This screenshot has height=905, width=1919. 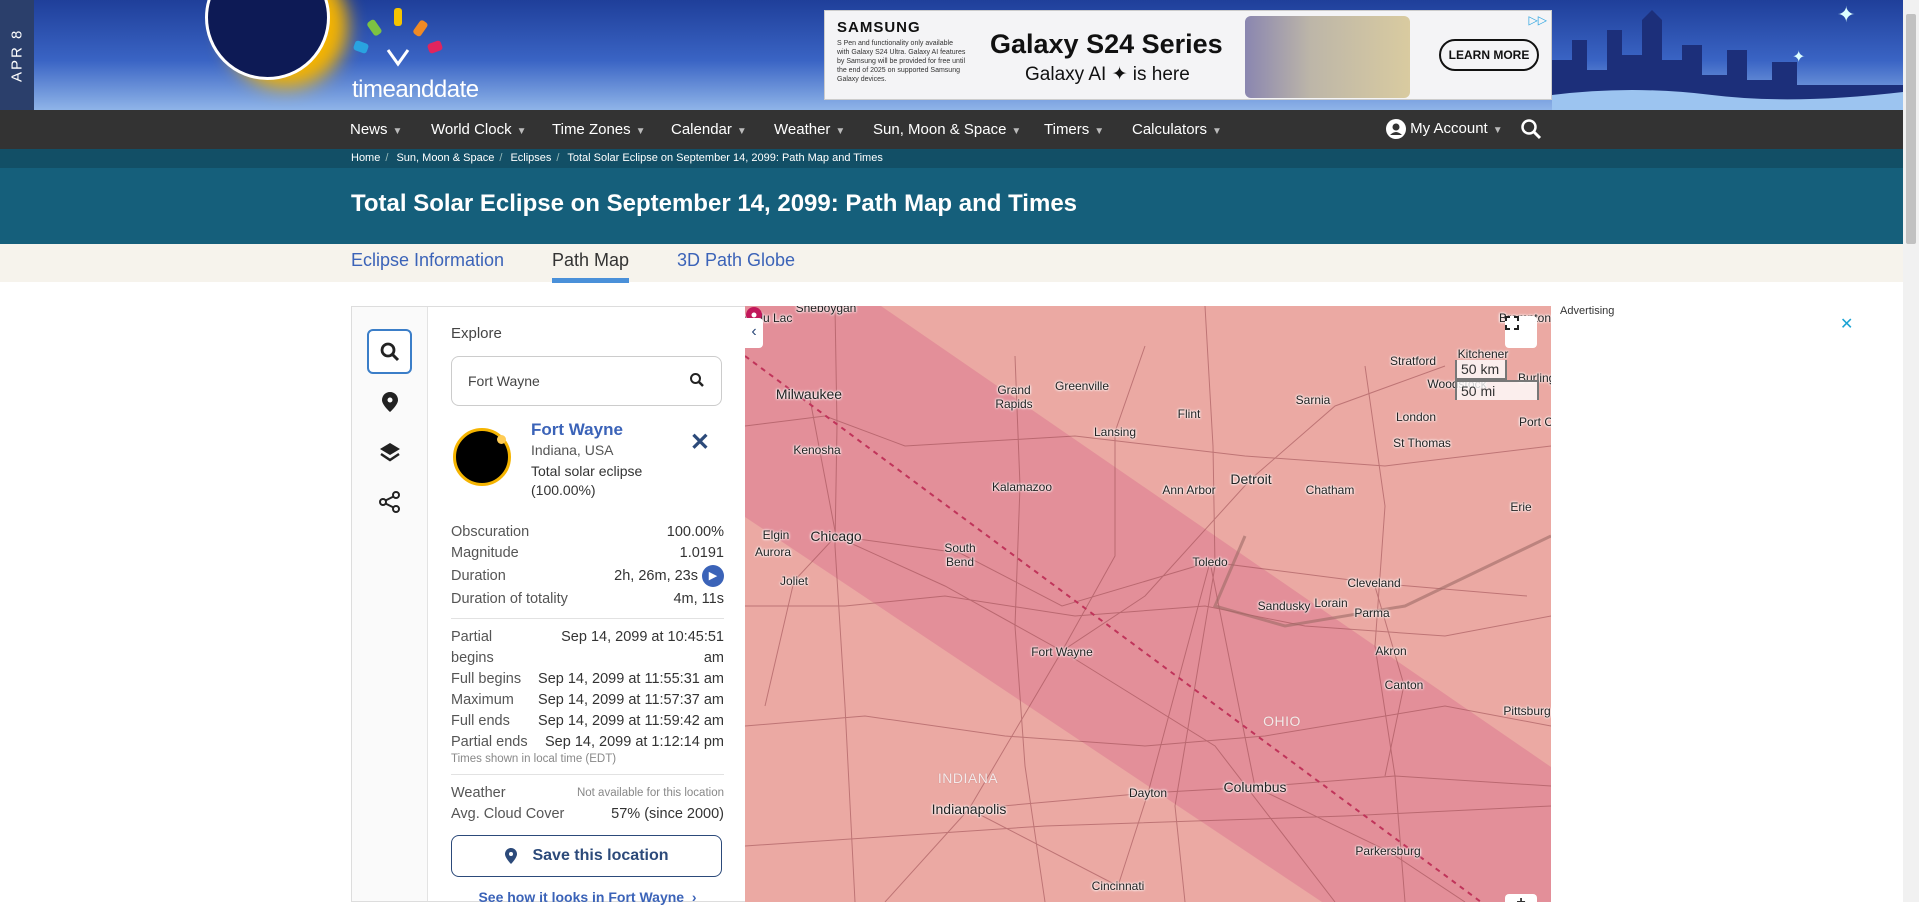 What do you see at coordinates (591, 266) in the screenshot?
I see `tab-path-map: Path Map` at bounding box center [591, 266].